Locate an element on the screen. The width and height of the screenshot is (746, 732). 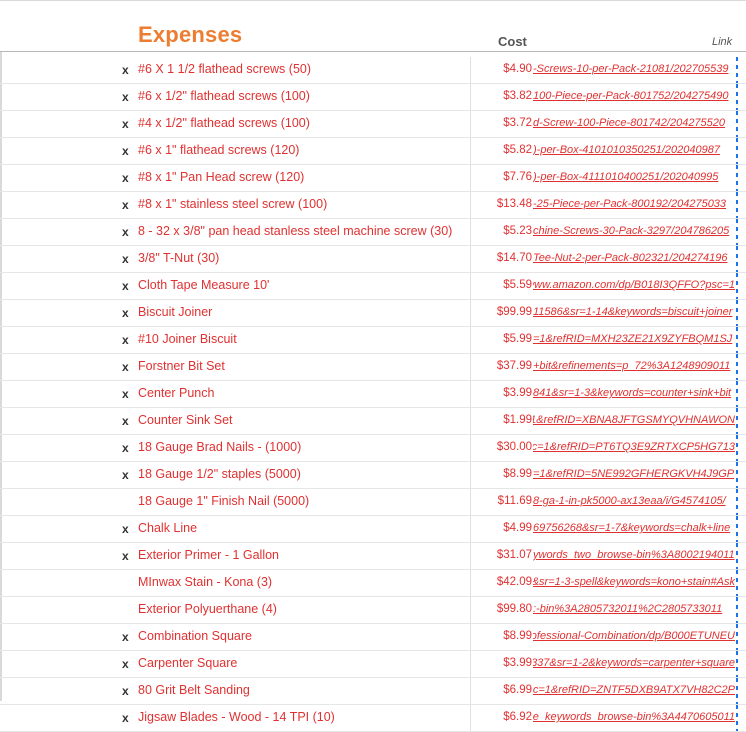
link-cell: c=1&refRID=PT6TQ3E9ZRTXCP5HG713 is located at coordinates (634, 447).